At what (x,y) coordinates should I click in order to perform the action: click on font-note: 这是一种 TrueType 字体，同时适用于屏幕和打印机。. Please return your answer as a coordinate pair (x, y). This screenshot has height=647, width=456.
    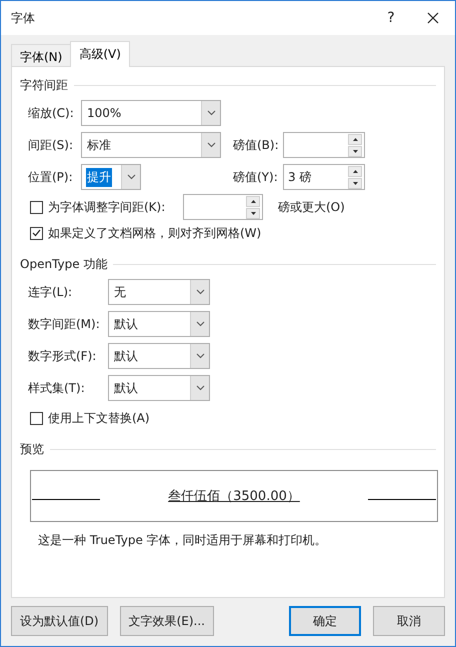
    Looking at the image, I should click on (183, 540).